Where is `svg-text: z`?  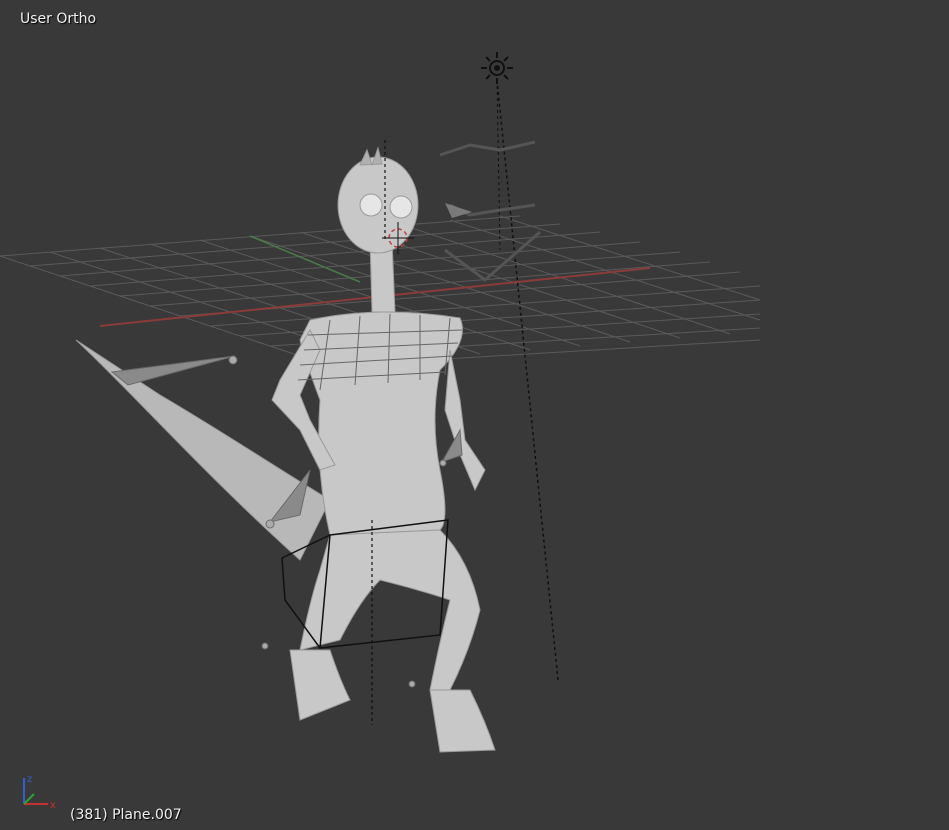 svg-text: z is located at coordinates (29, 779).